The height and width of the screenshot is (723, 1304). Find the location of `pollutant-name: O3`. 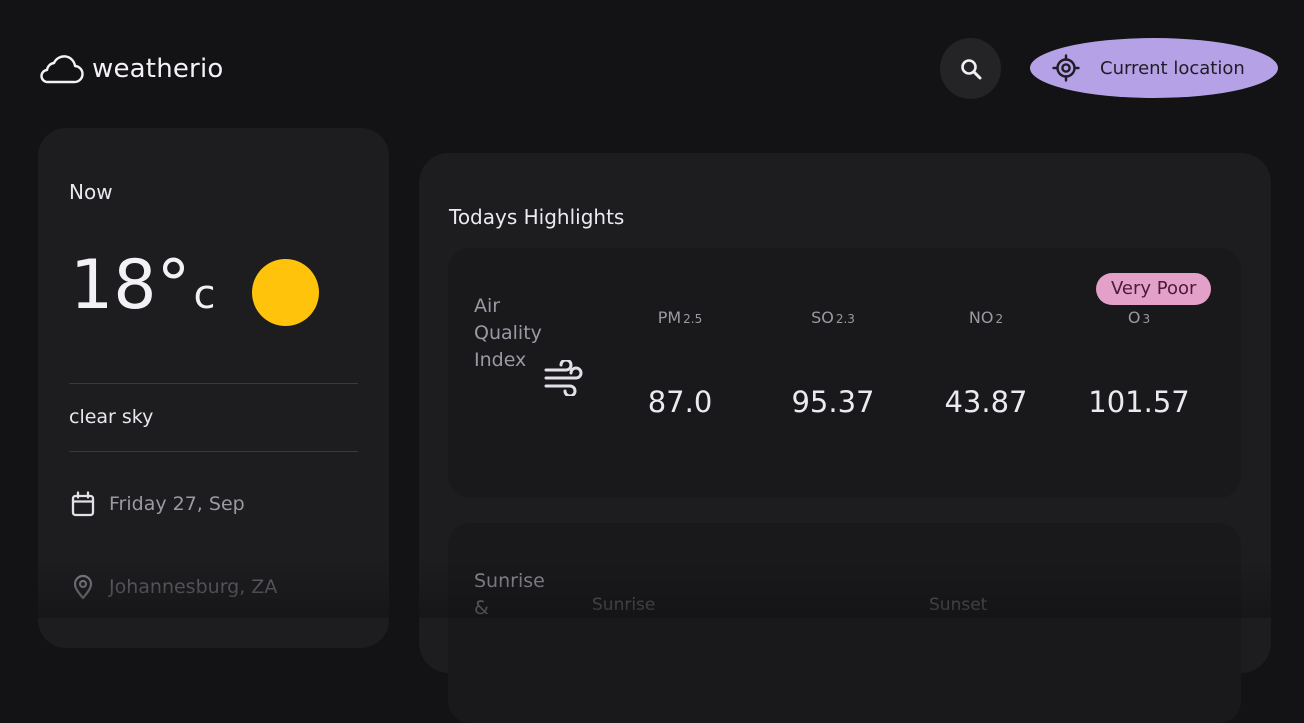

pollutant-name: O3 is located at coordinates (1139, 317).